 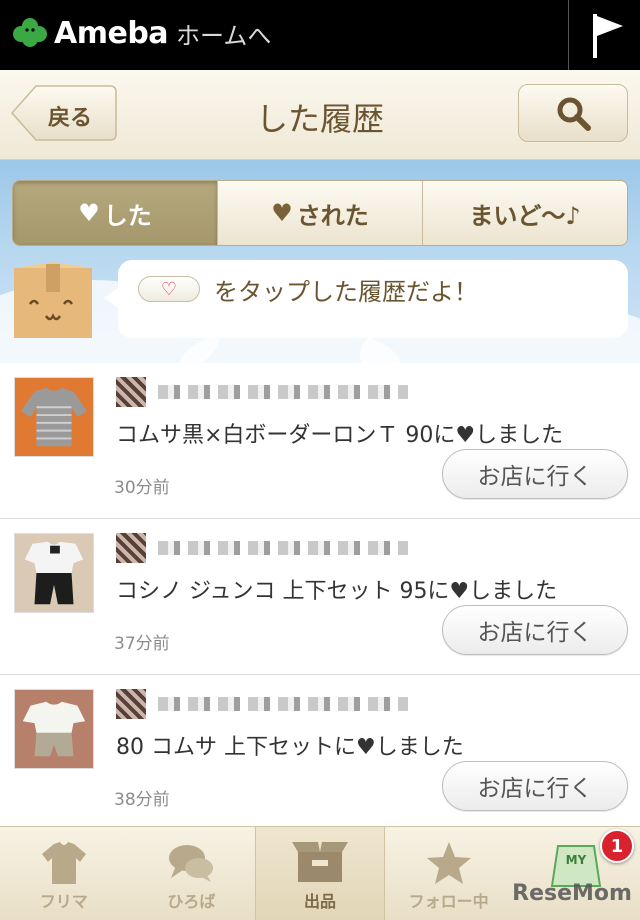 I want to click on search-button, so click(x=573, y=113).